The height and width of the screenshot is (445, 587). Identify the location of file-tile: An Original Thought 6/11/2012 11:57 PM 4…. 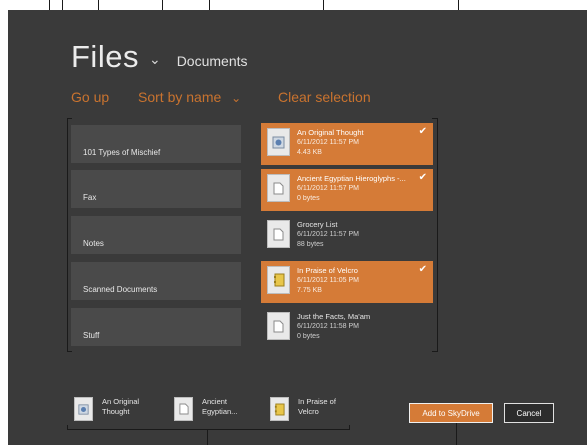
(347, 144).